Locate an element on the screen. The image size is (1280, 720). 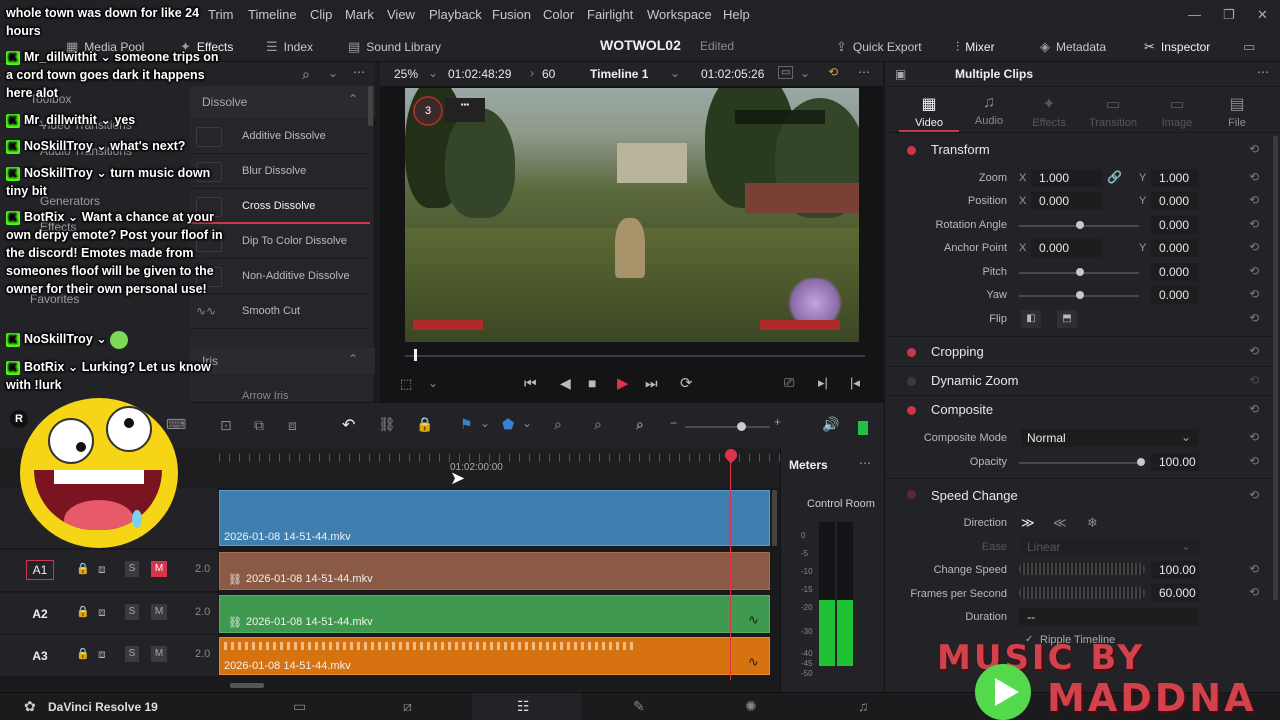
next-edit-icon: ▸| is located at coordinates (823, 383).